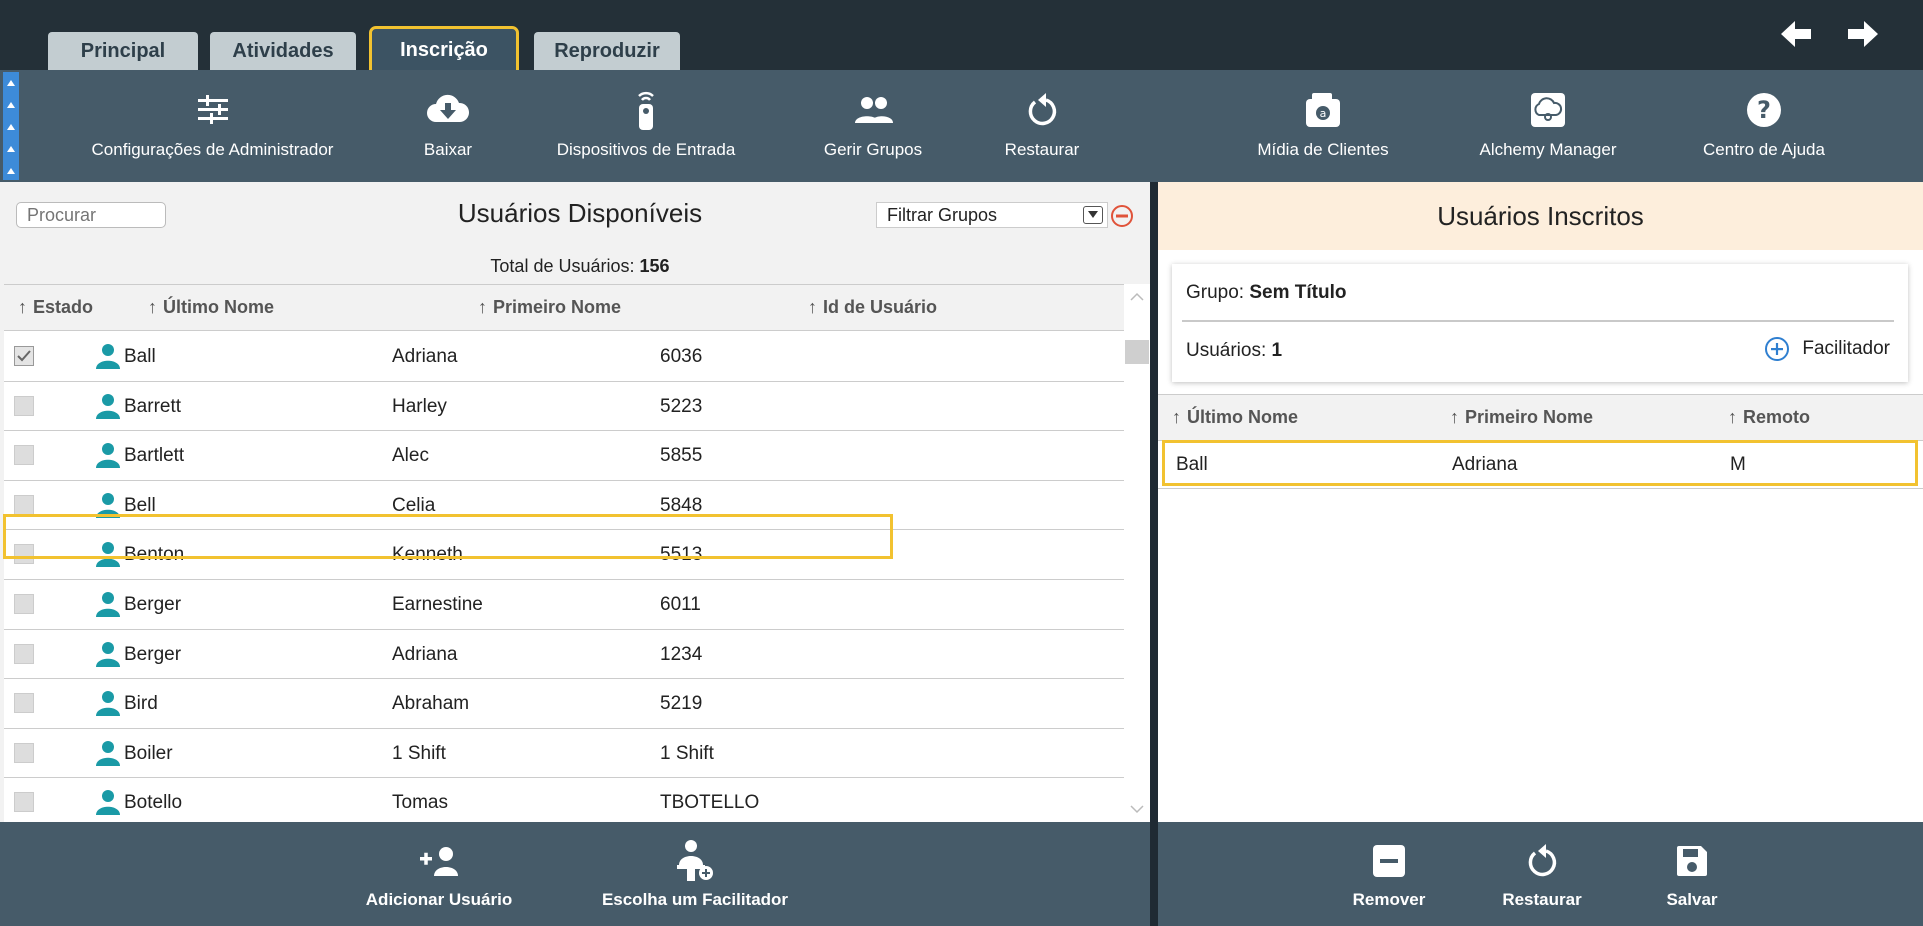 This screenshot has height=926, width=1923. I want to click on group-line: Grupo: Sem Título, so click(1266, 293).